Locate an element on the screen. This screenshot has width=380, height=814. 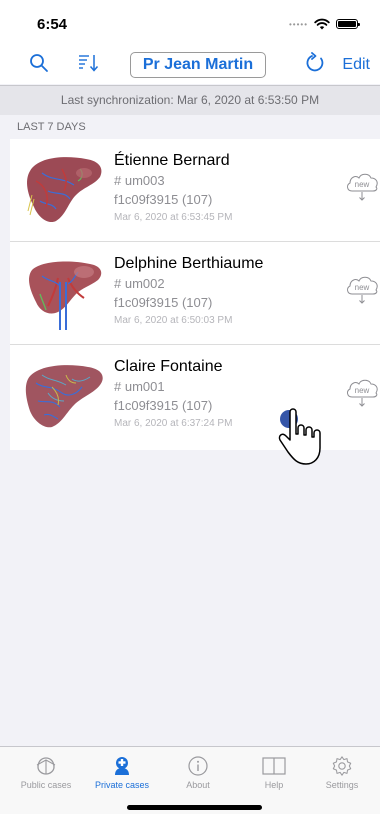
case-date: Mar 6, 2020 at 6:37:24 PM is located at coordinates (173, 423).